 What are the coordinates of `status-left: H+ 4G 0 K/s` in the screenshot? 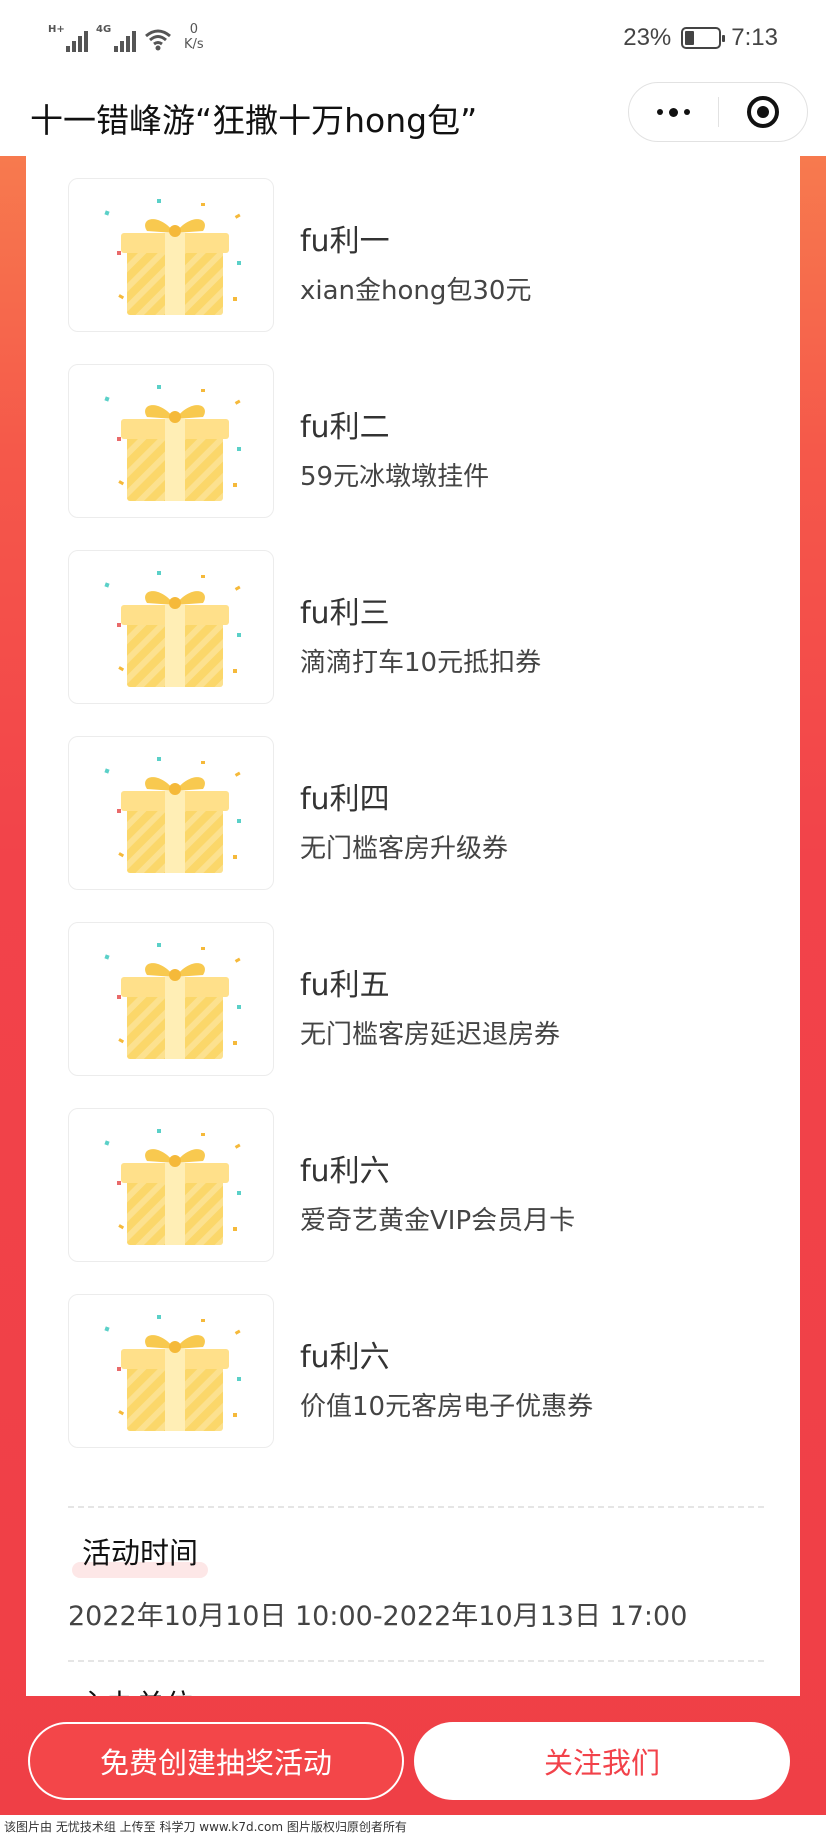 It's located at (126, 37).